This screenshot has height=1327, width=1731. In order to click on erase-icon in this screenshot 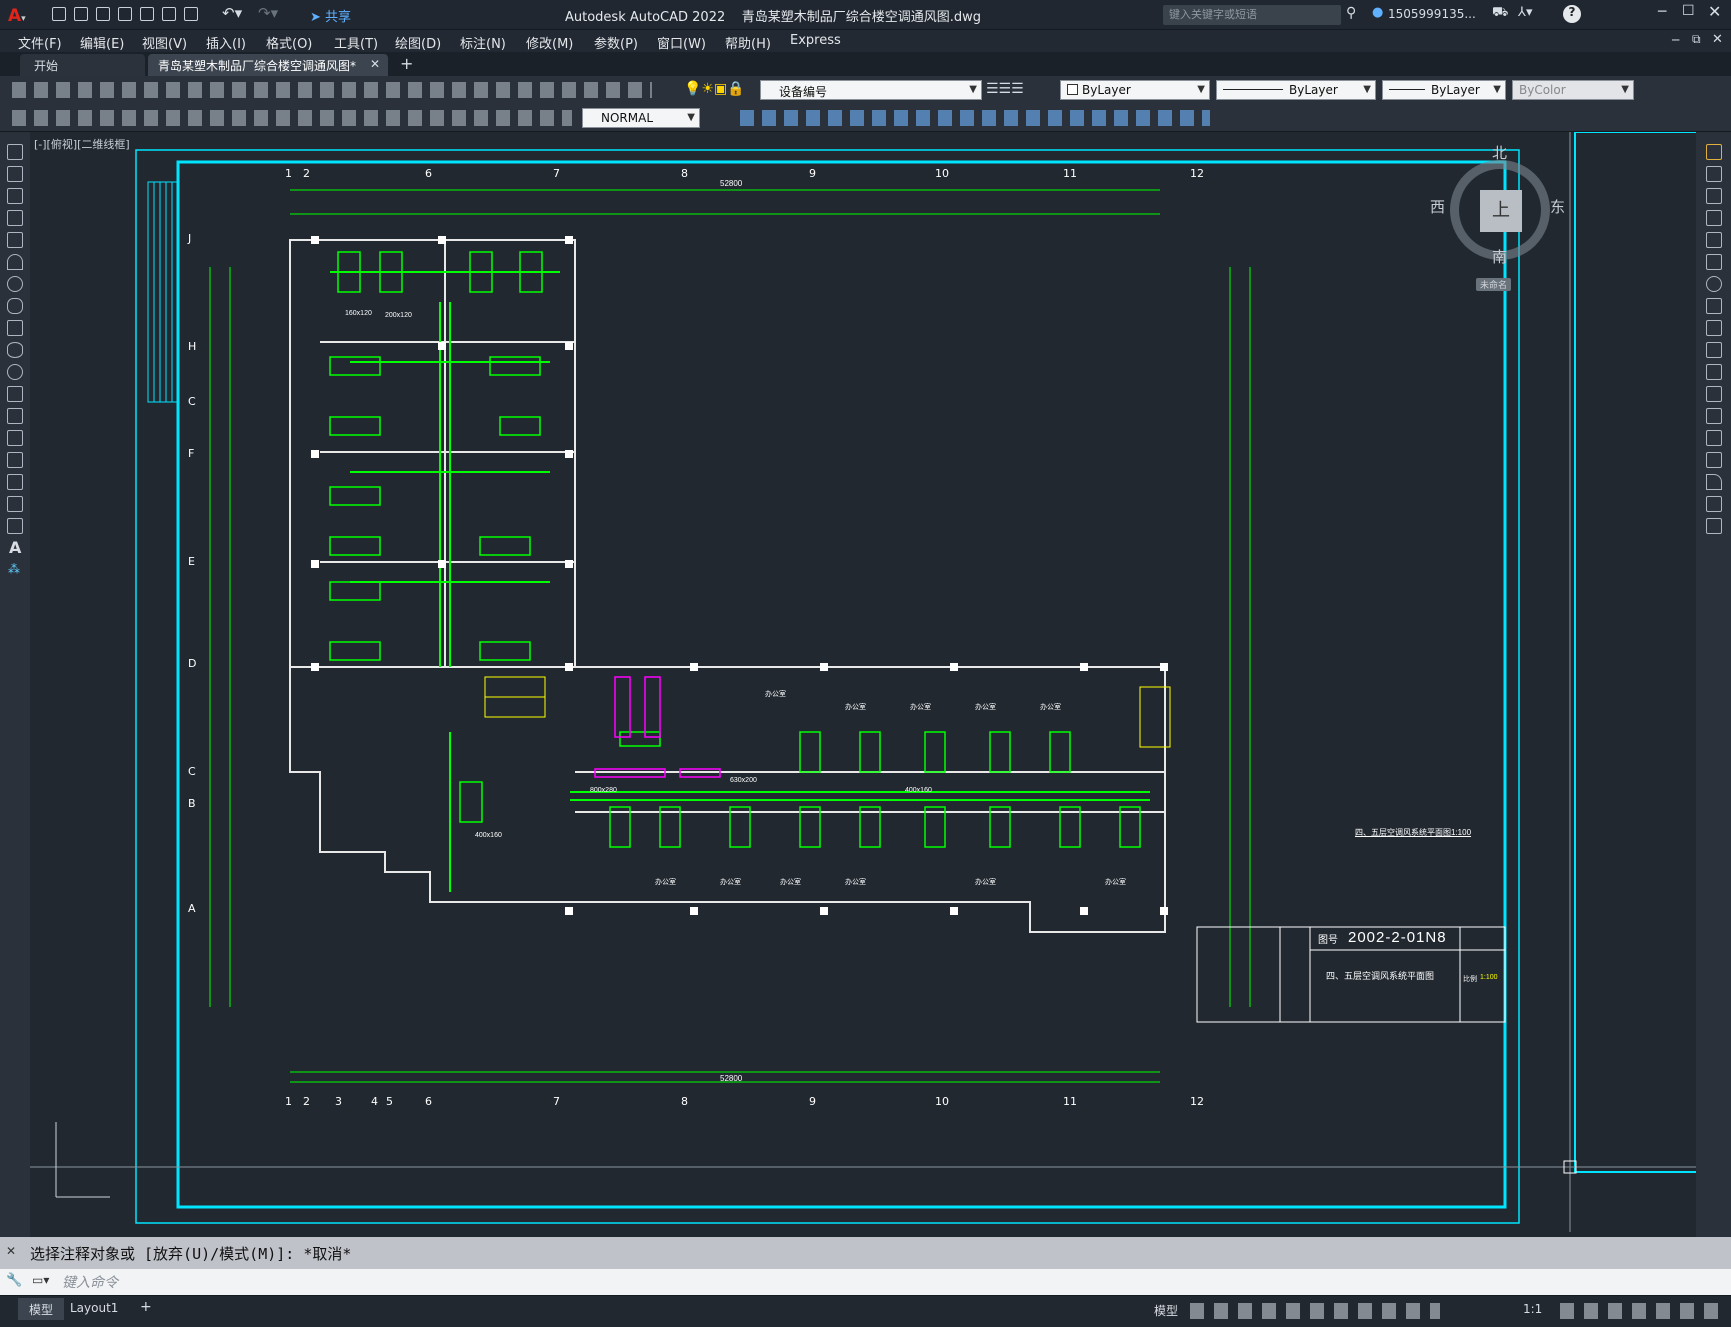, I will do `click(1714, 152)`.